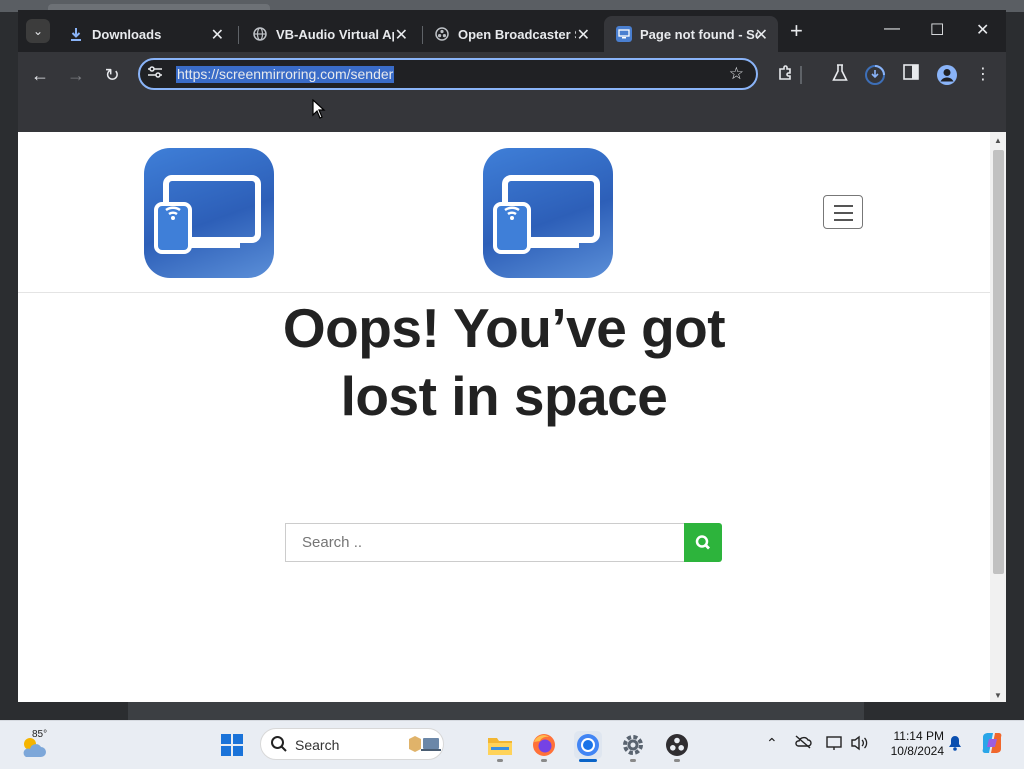 The width and height of the screenshot is (1024, 769). Describe the element at coordinates (504, 362) in the screenshot. I see `page-title: Oops! You’ve got lost in space` at that location.